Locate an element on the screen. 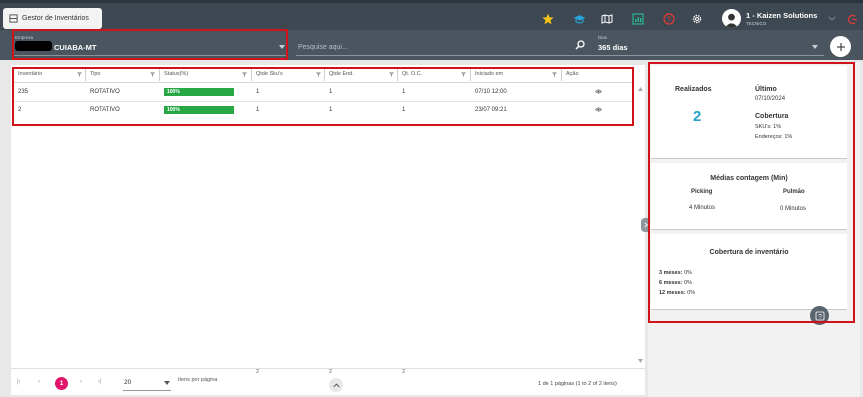 The width and height of the screenshot is (863, 397). next-page-icon: › is located at coordinates (81, 382).